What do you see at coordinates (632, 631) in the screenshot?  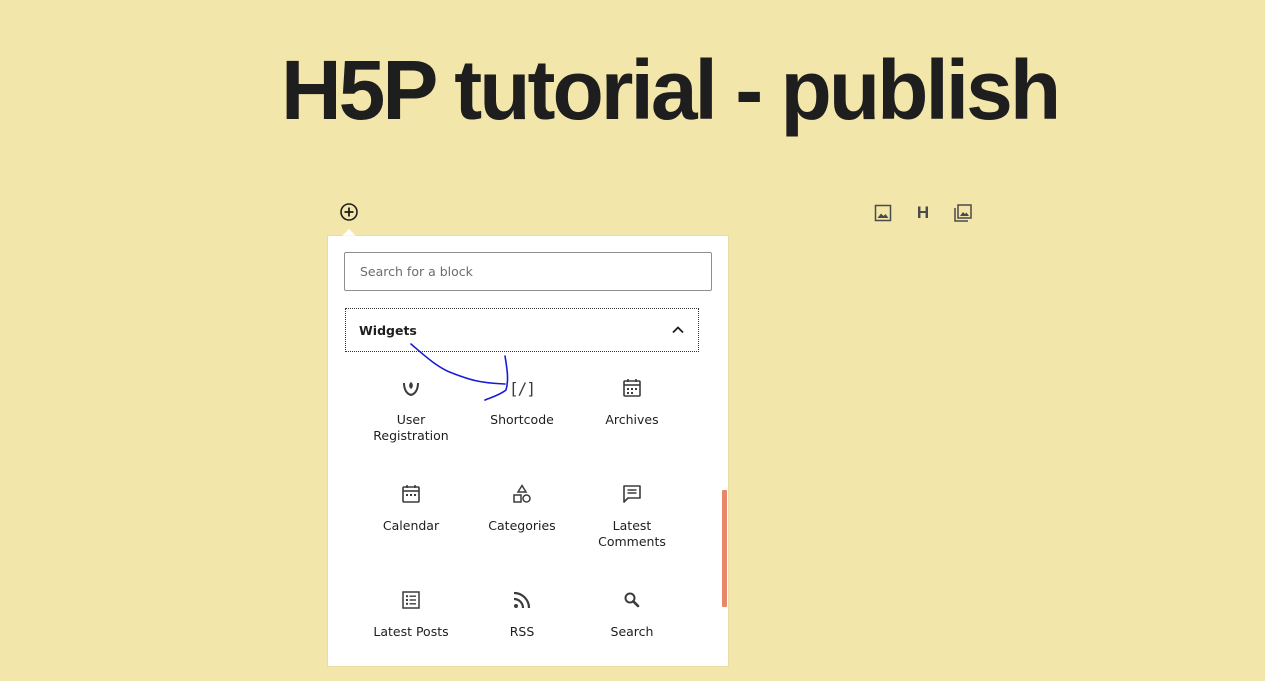 I see `block-label: Search` at bounding box center [632, 631].